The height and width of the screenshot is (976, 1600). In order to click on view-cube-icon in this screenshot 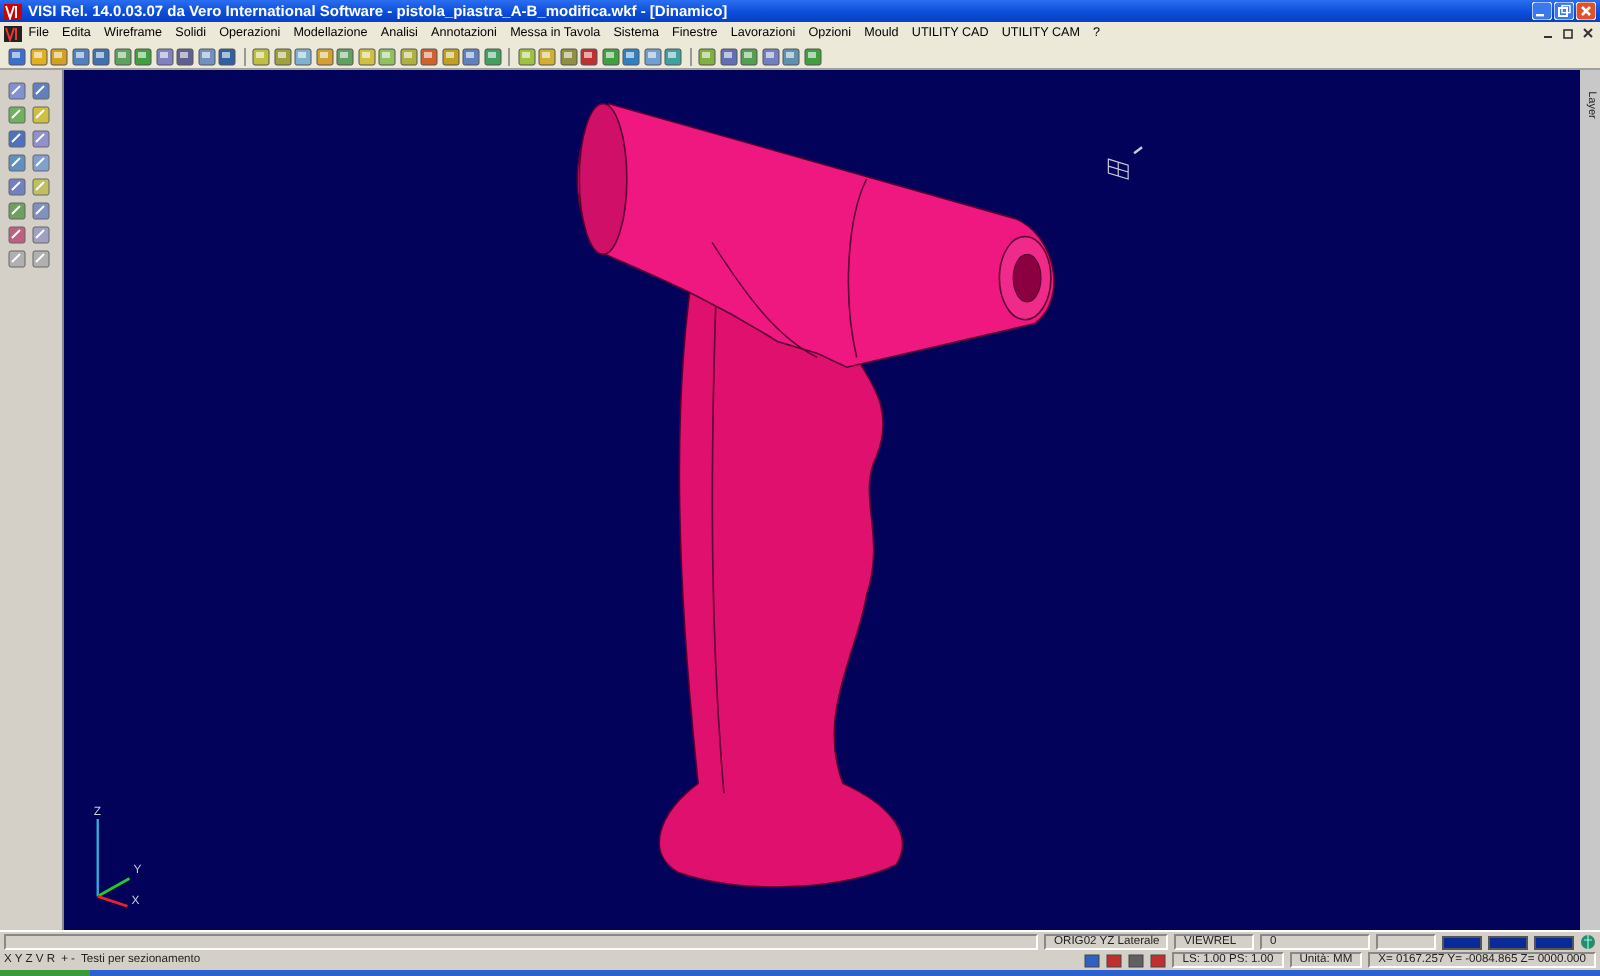, I will do `click(1125, 163)`.